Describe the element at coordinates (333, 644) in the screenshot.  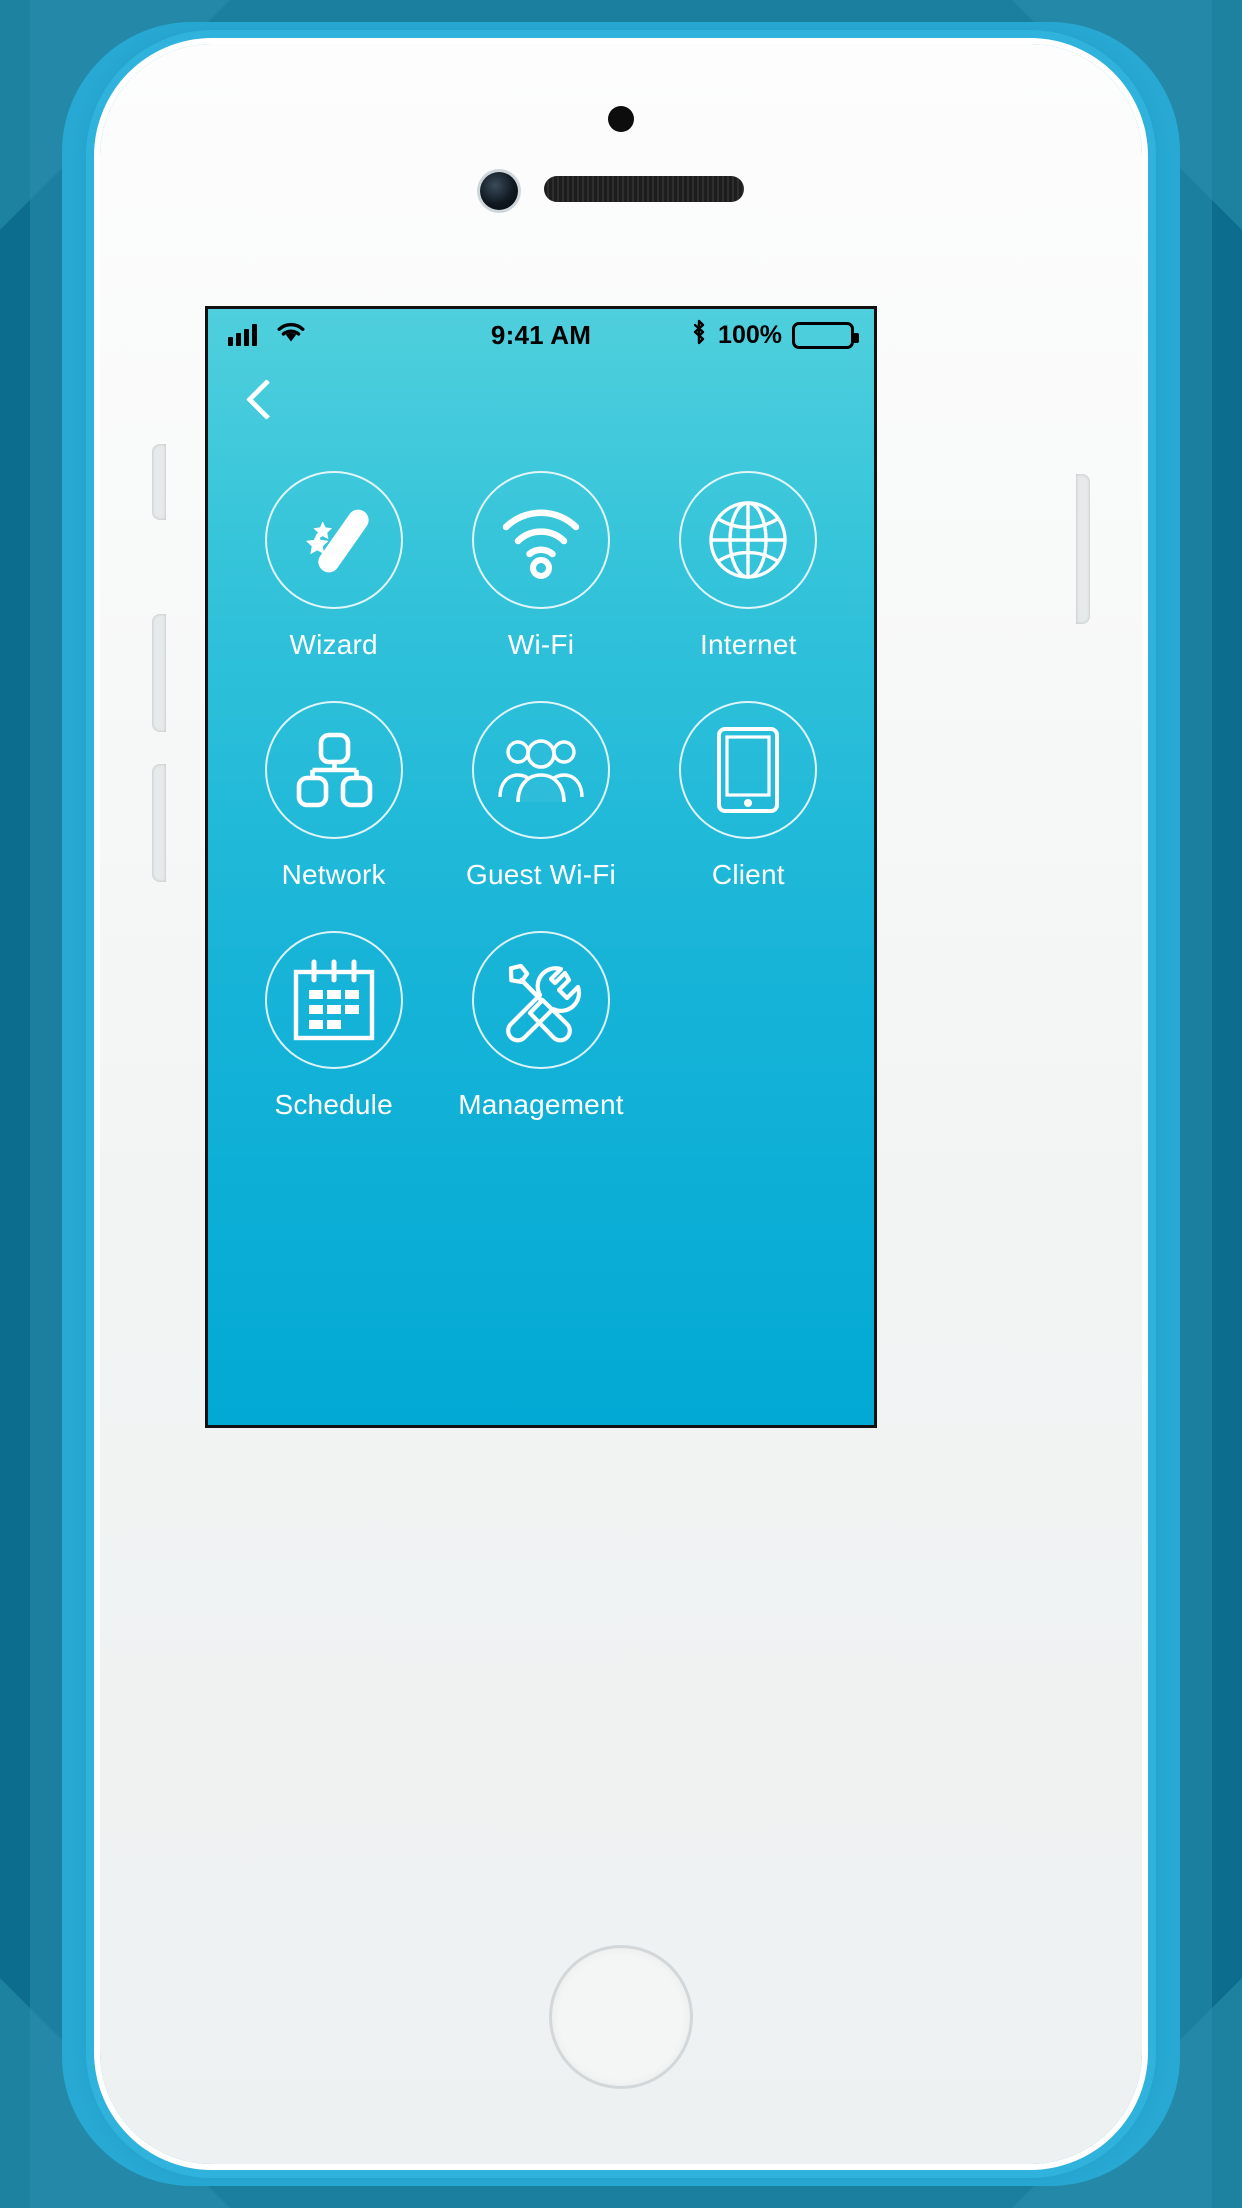
I see `menu-item-label: Wizard` at that location.